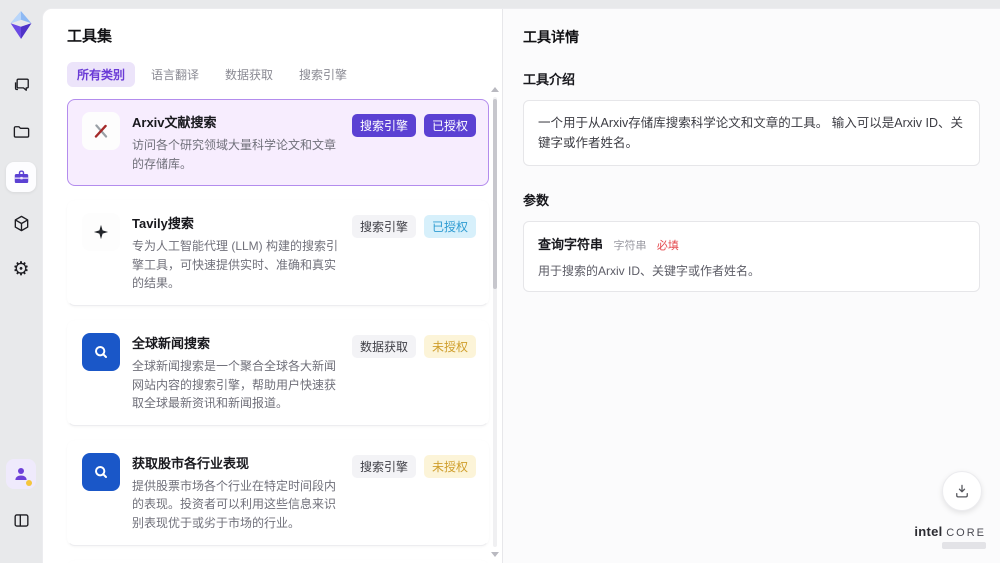  What do you see at coordinates (29, 483) in the screenshot?
I see `user-status-dot` at bounding box center [29, 483].